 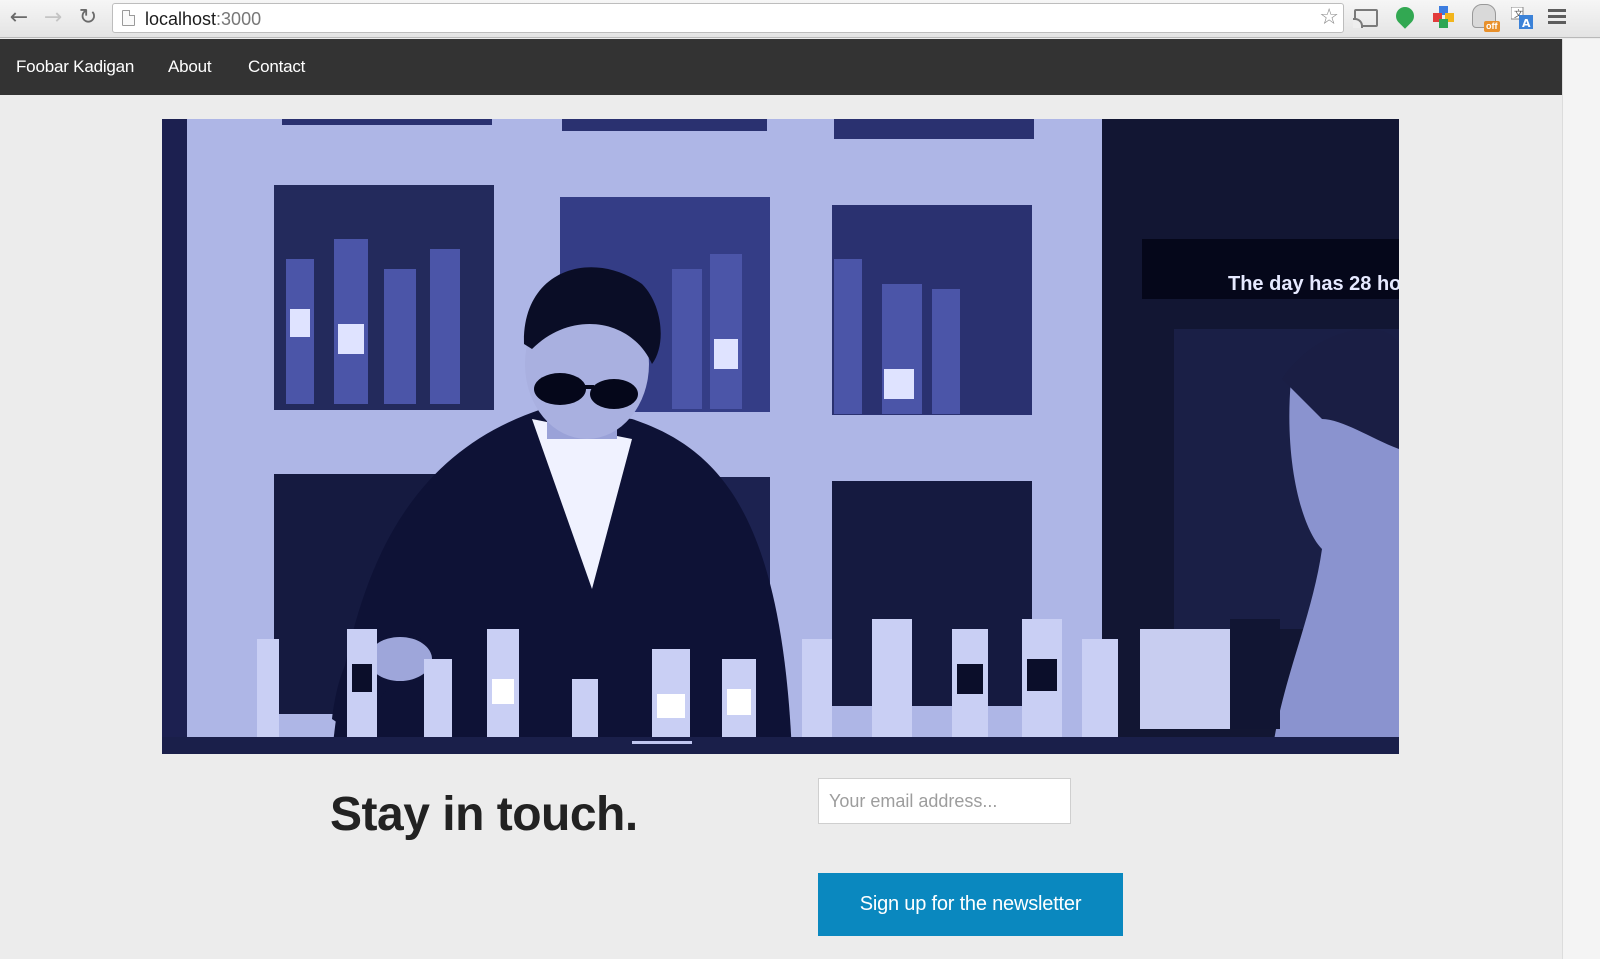 What do you see at coordinates (1581, 499) in the screenshot?
I see `scrollbar` at bounding box center [1581, 499].